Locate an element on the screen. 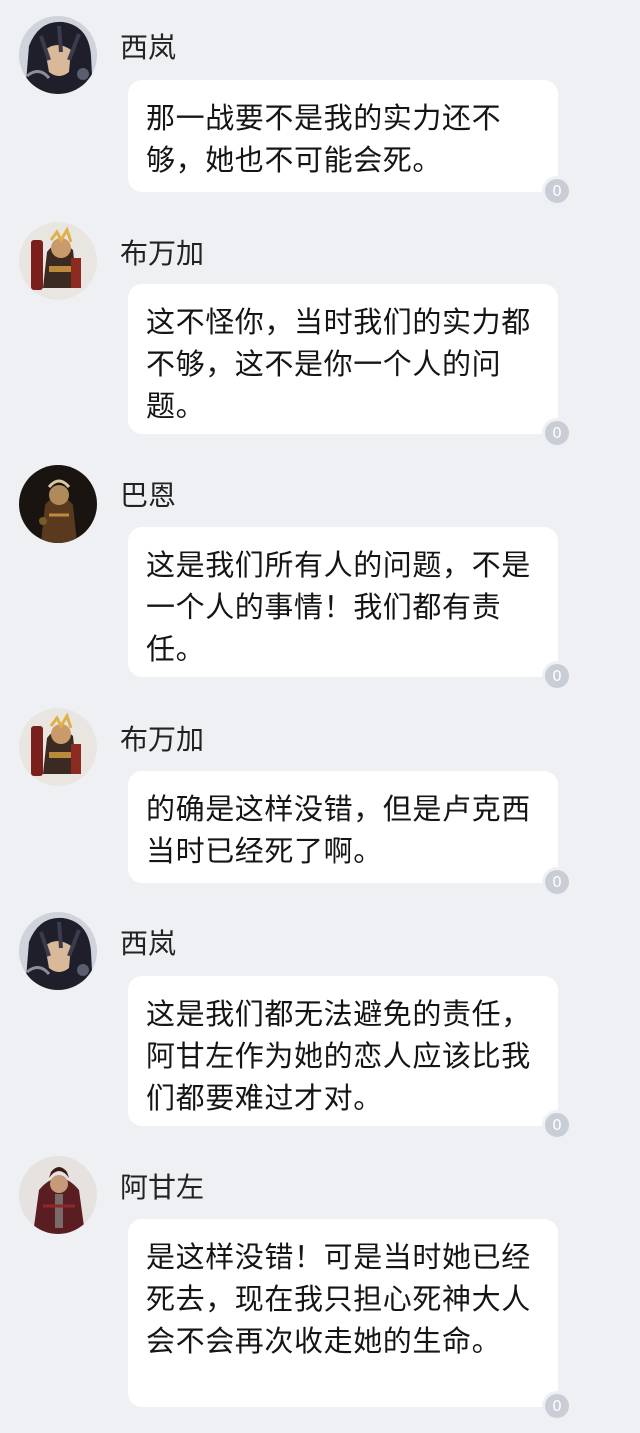 The width and height of the screenshot is (640, 1433). message-bubble: 是这样没错！可是当时她已经死去，现在我只担心死神大人会不会再次收走她的生命。 0 is located at coordinates (350, 1320).